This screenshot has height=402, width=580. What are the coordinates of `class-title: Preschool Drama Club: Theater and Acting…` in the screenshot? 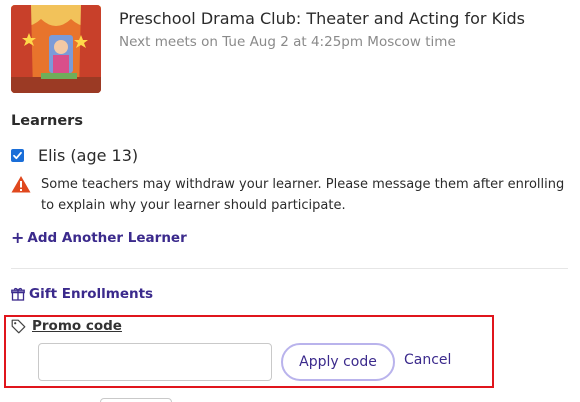 It's located at (322, 18).